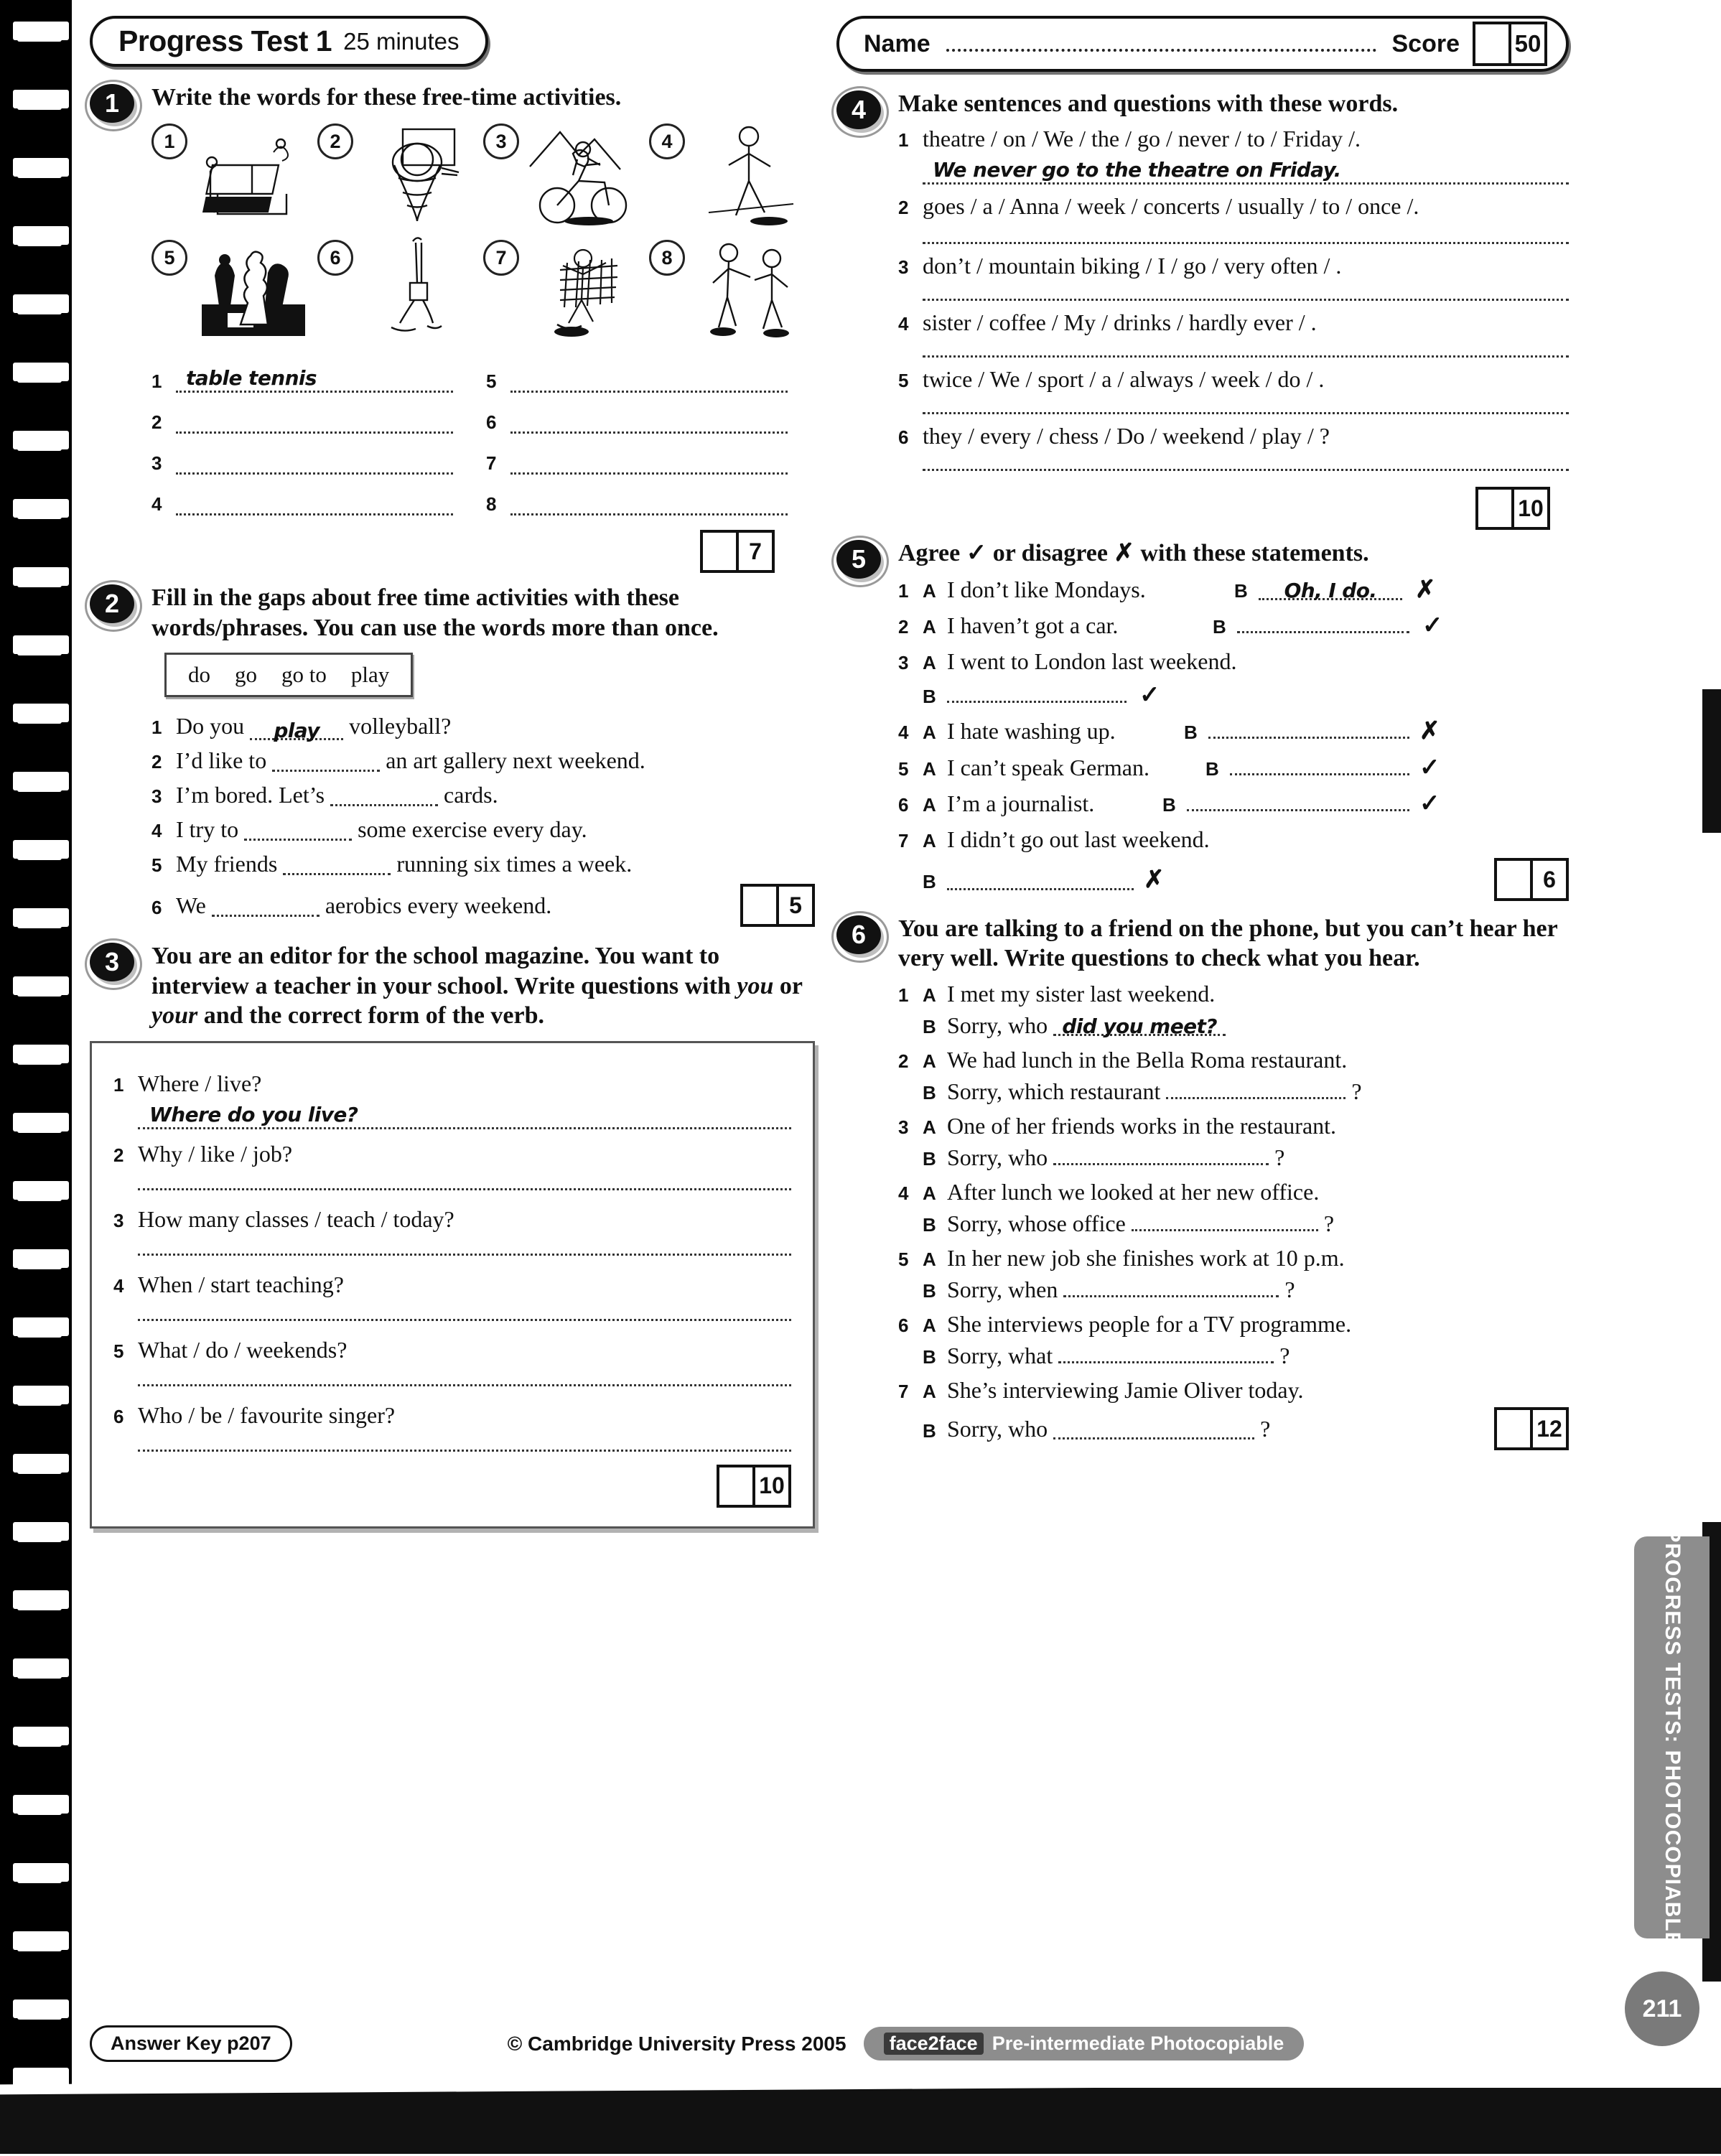 The width and height of the screenshot is (1721, 2156). Describe the element at coordinates (464, 1115) in the screenshot. I see `answer-input-1: Where do you live?` at that location.